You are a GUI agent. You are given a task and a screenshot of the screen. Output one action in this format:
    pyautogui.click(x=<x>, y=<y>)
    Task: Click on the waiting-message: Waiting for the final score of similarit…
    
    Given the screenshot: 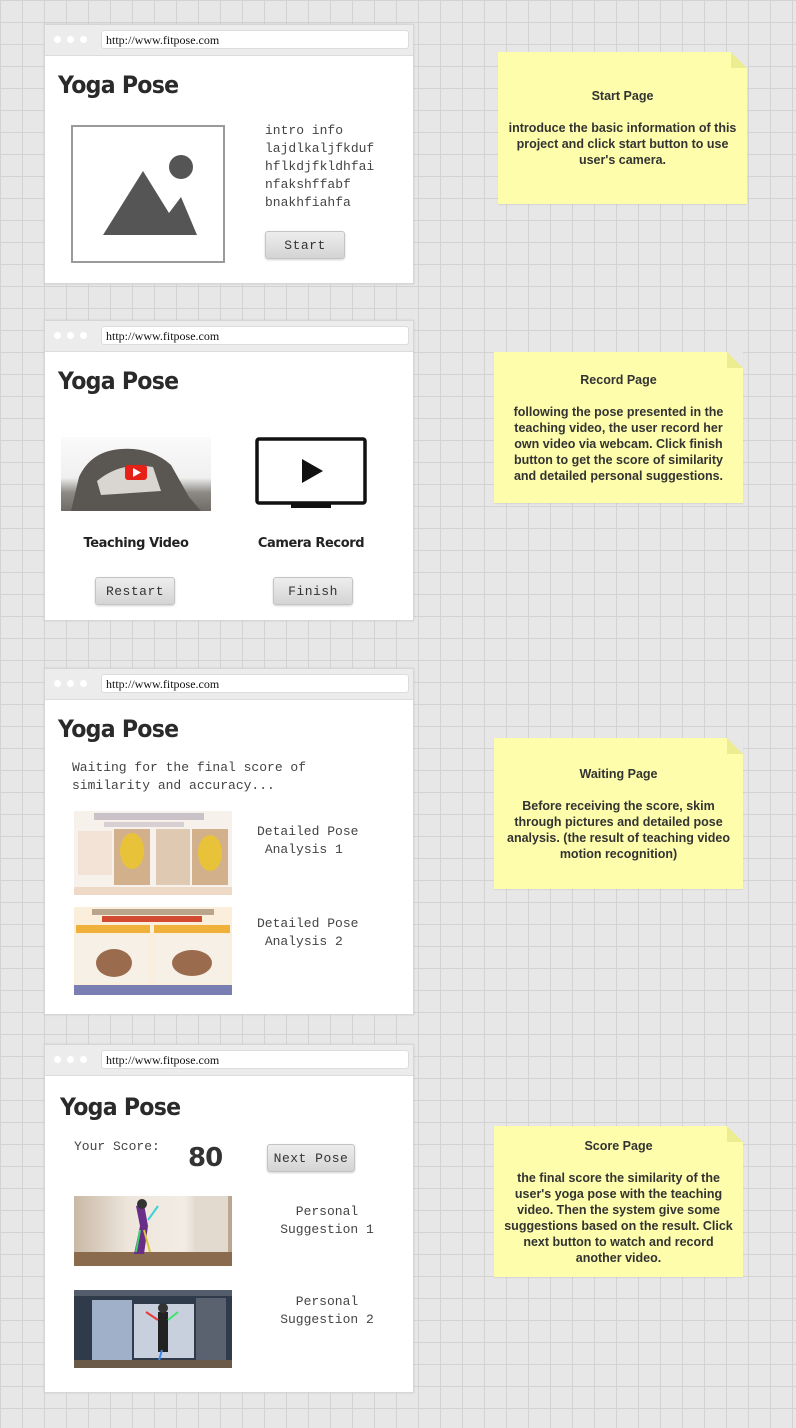 What is the action you would take?
    pyautogui.click(x=189, y=776)
    